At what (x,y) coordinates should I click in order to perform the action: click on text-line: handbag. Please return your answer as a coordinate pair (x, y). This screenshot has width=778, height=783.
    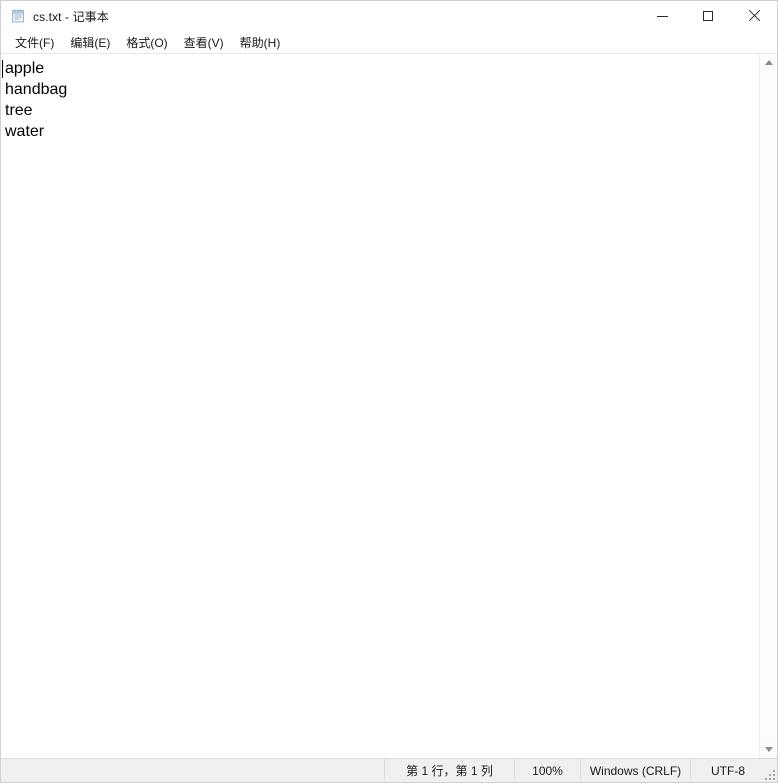
    Looking at the image, I should click on (36, 89).